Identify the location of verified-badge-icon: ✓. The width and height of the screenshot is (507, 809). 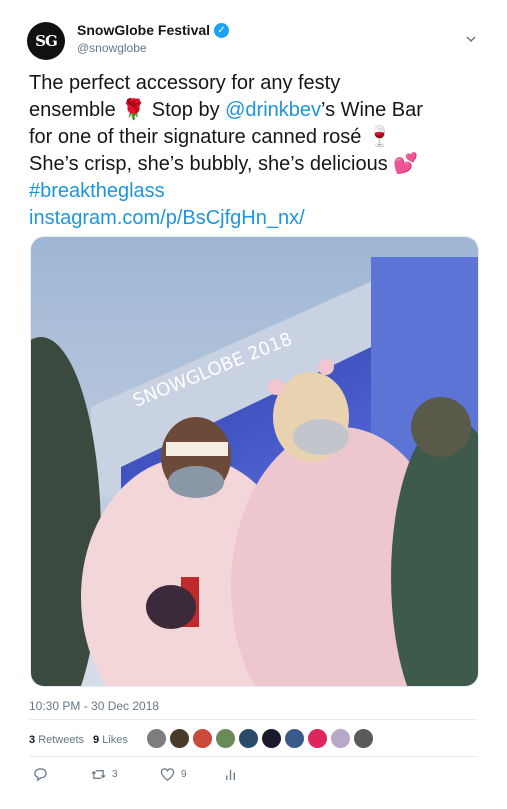
(222, 30).